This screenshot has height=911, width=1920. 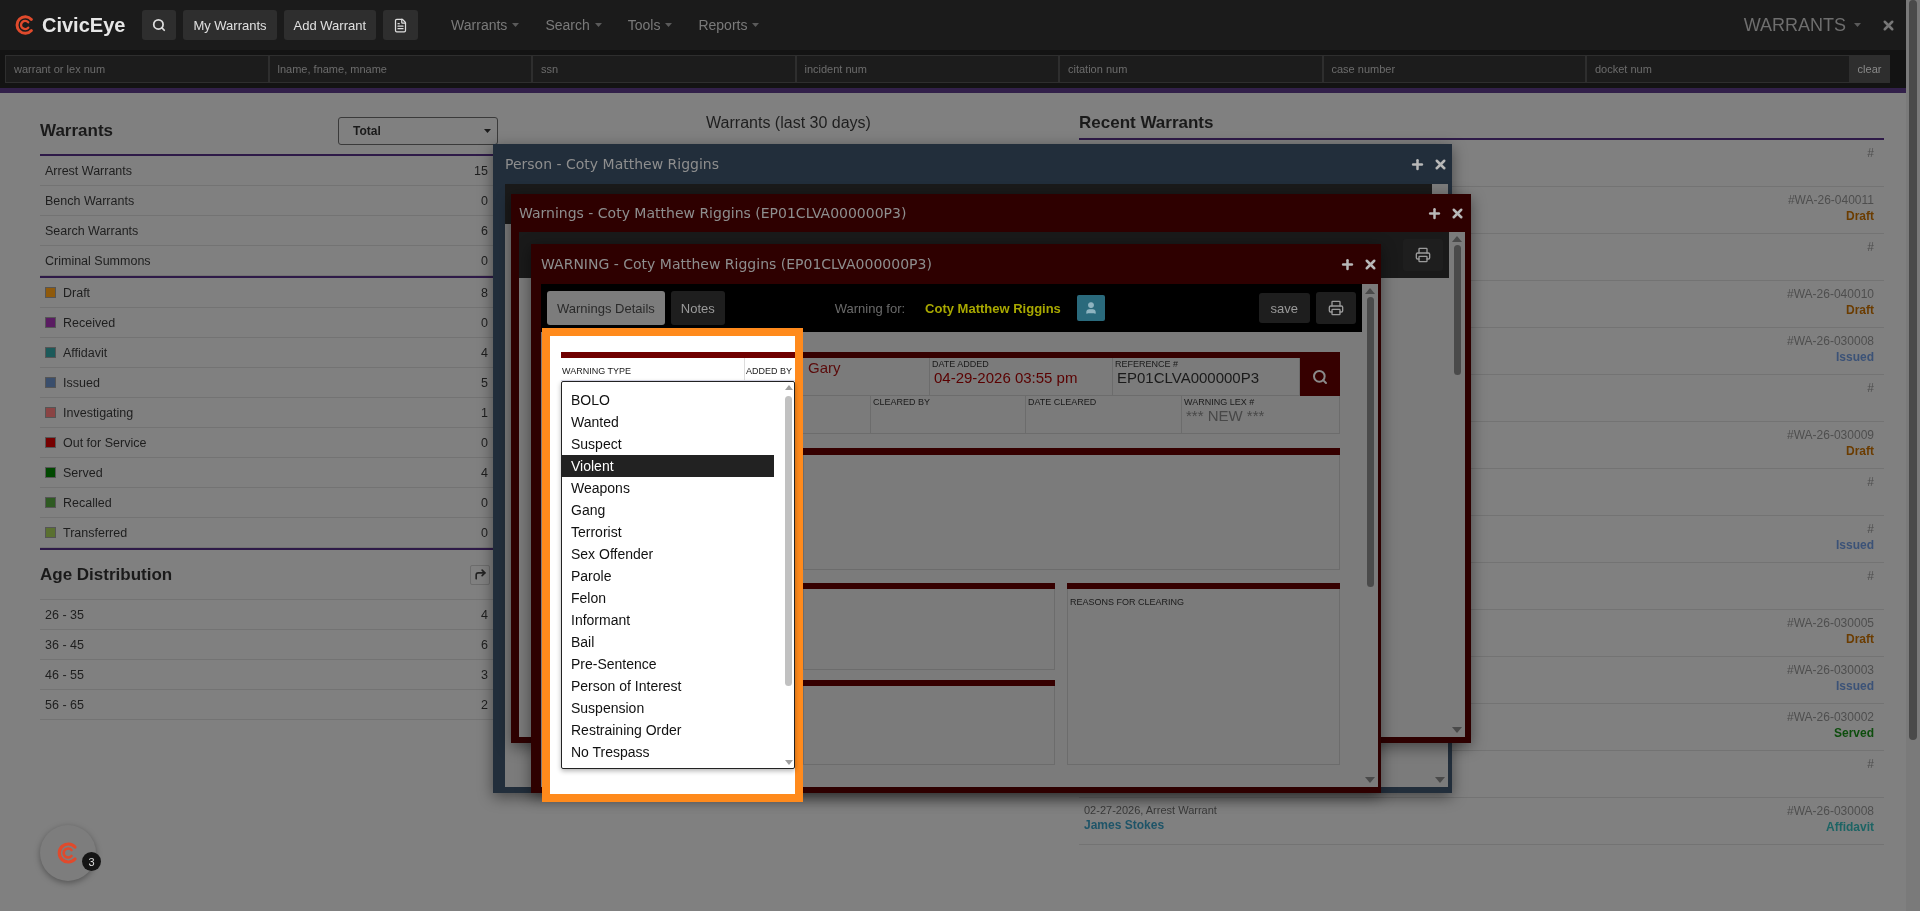 I want to click on field-label: REASONS FOR CLEARING, so click(x=1127, y=602).